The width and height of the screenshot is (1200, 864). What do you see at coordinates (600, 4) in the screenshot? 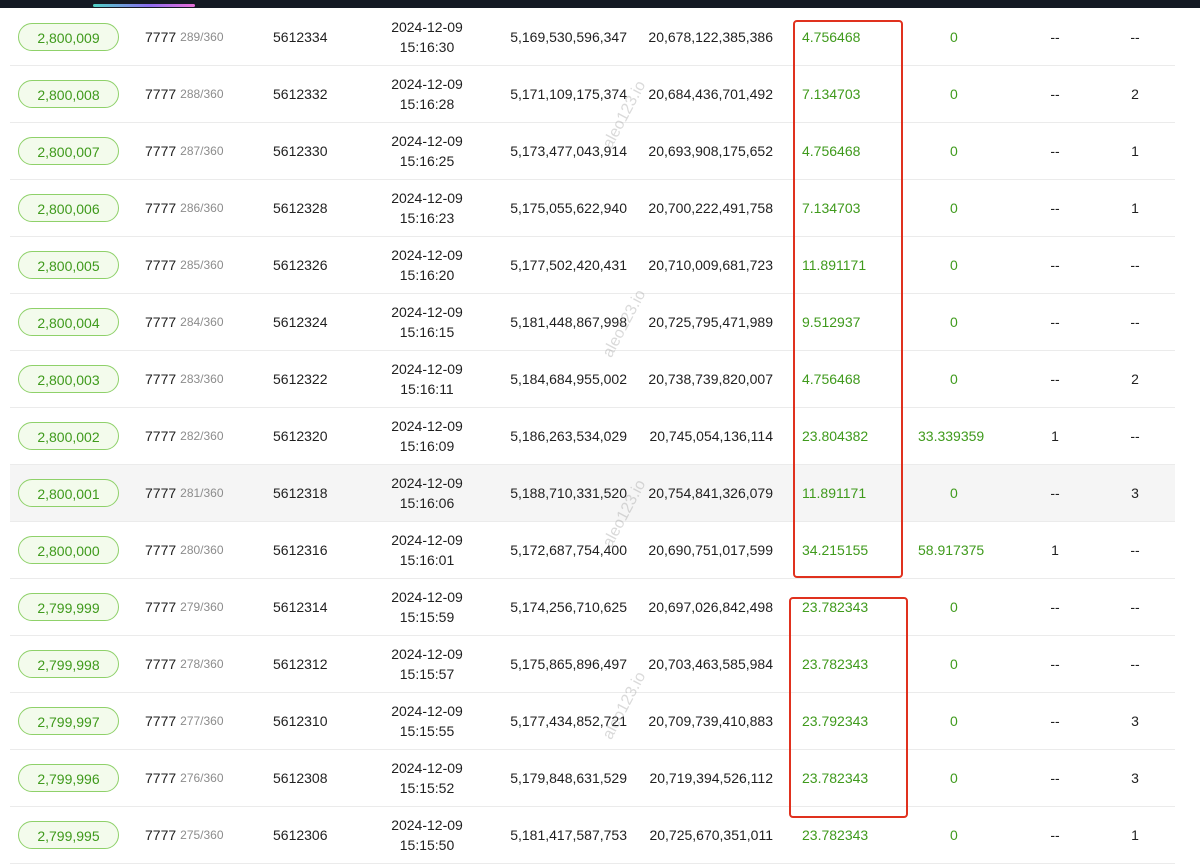
I see `top-nav-bar` at bounding box center [600, 4].